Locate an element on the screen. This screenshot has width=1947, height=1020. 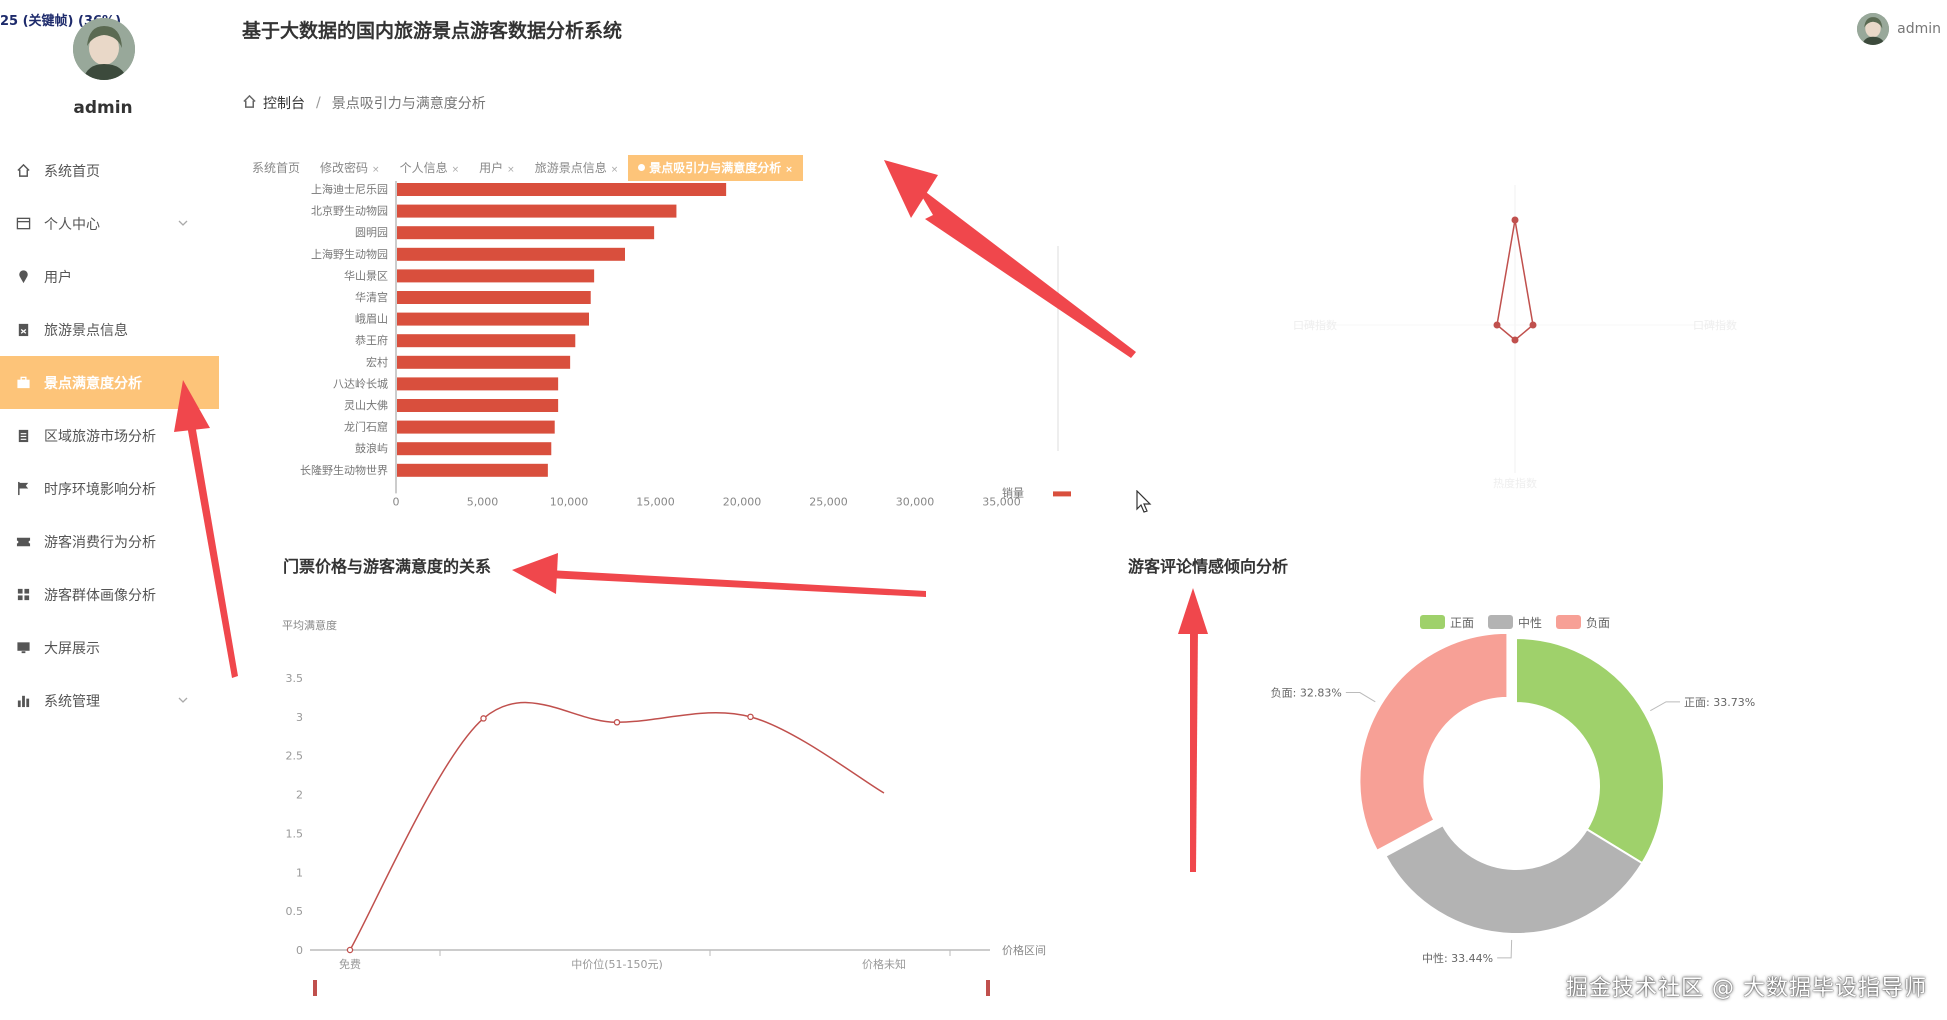
sidebar-item-10: 系统管理 is located at coordinates (110, 700).